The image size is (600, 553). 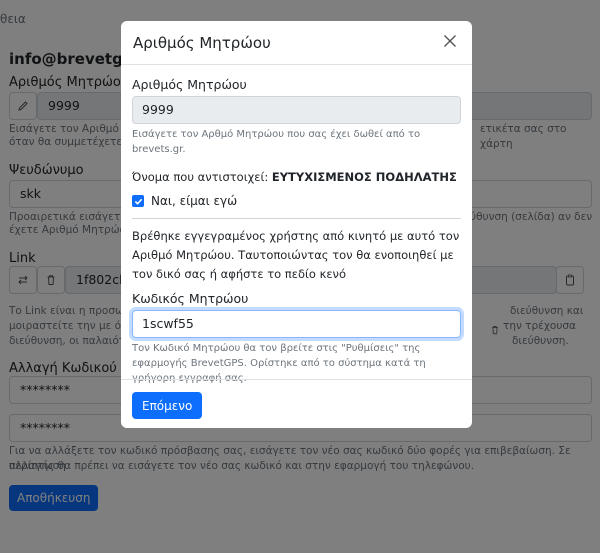 What do you see at coordinates (189, 84) in the screenshot?
I see `modal-registration-label: Αριθμός Μητρώου` at bounding box center [189, 84].